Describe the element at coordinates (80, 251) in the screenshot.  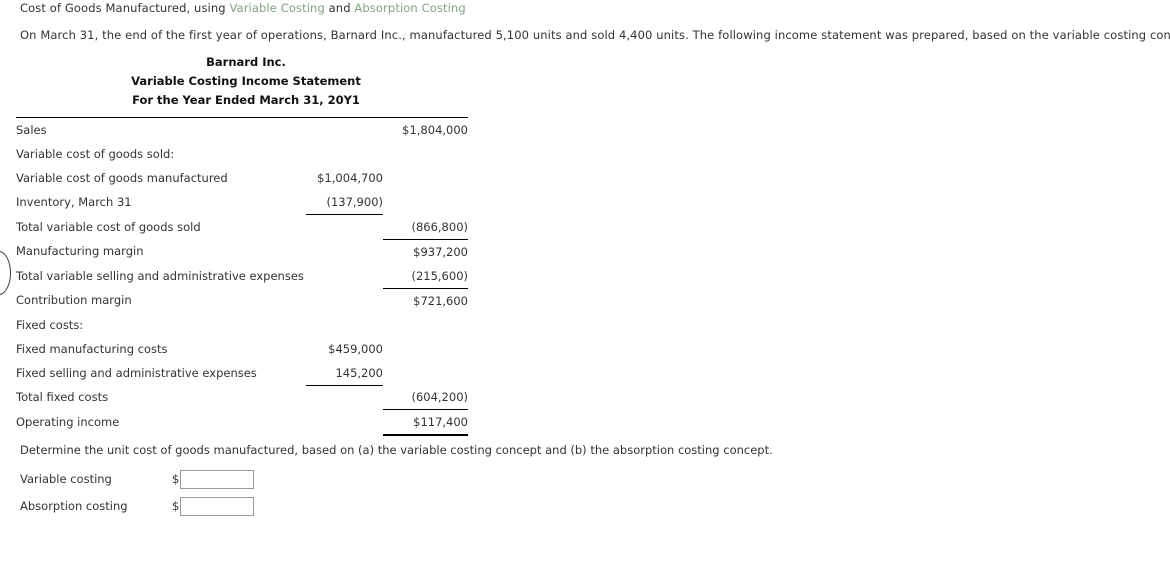
I see `row-label: Manufacturing margin` at that location.